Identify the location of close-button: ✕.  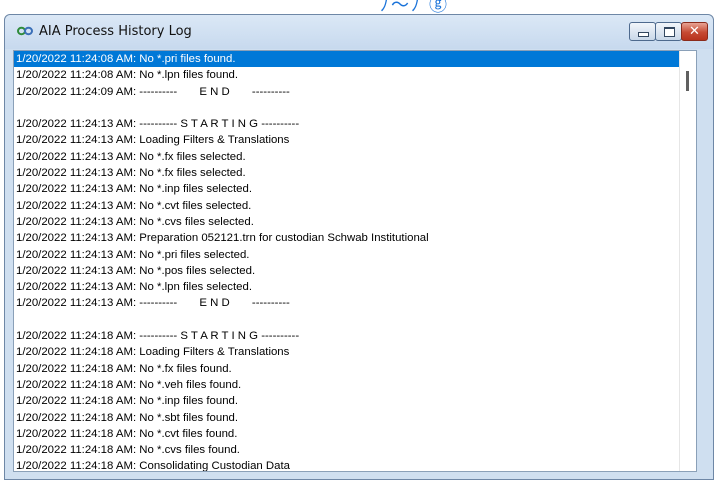
(694, 31).